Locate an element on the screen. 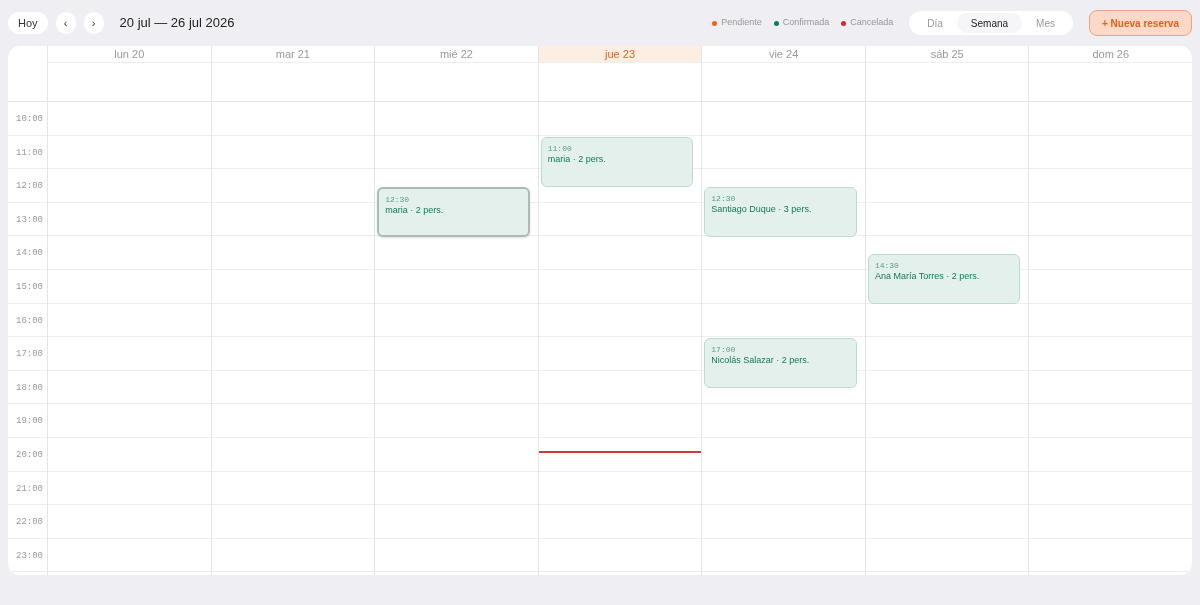 Image resolution: width=1200 pixels, height=605 pixels. day-header: lun 20 is located at coordinates (129, 54).